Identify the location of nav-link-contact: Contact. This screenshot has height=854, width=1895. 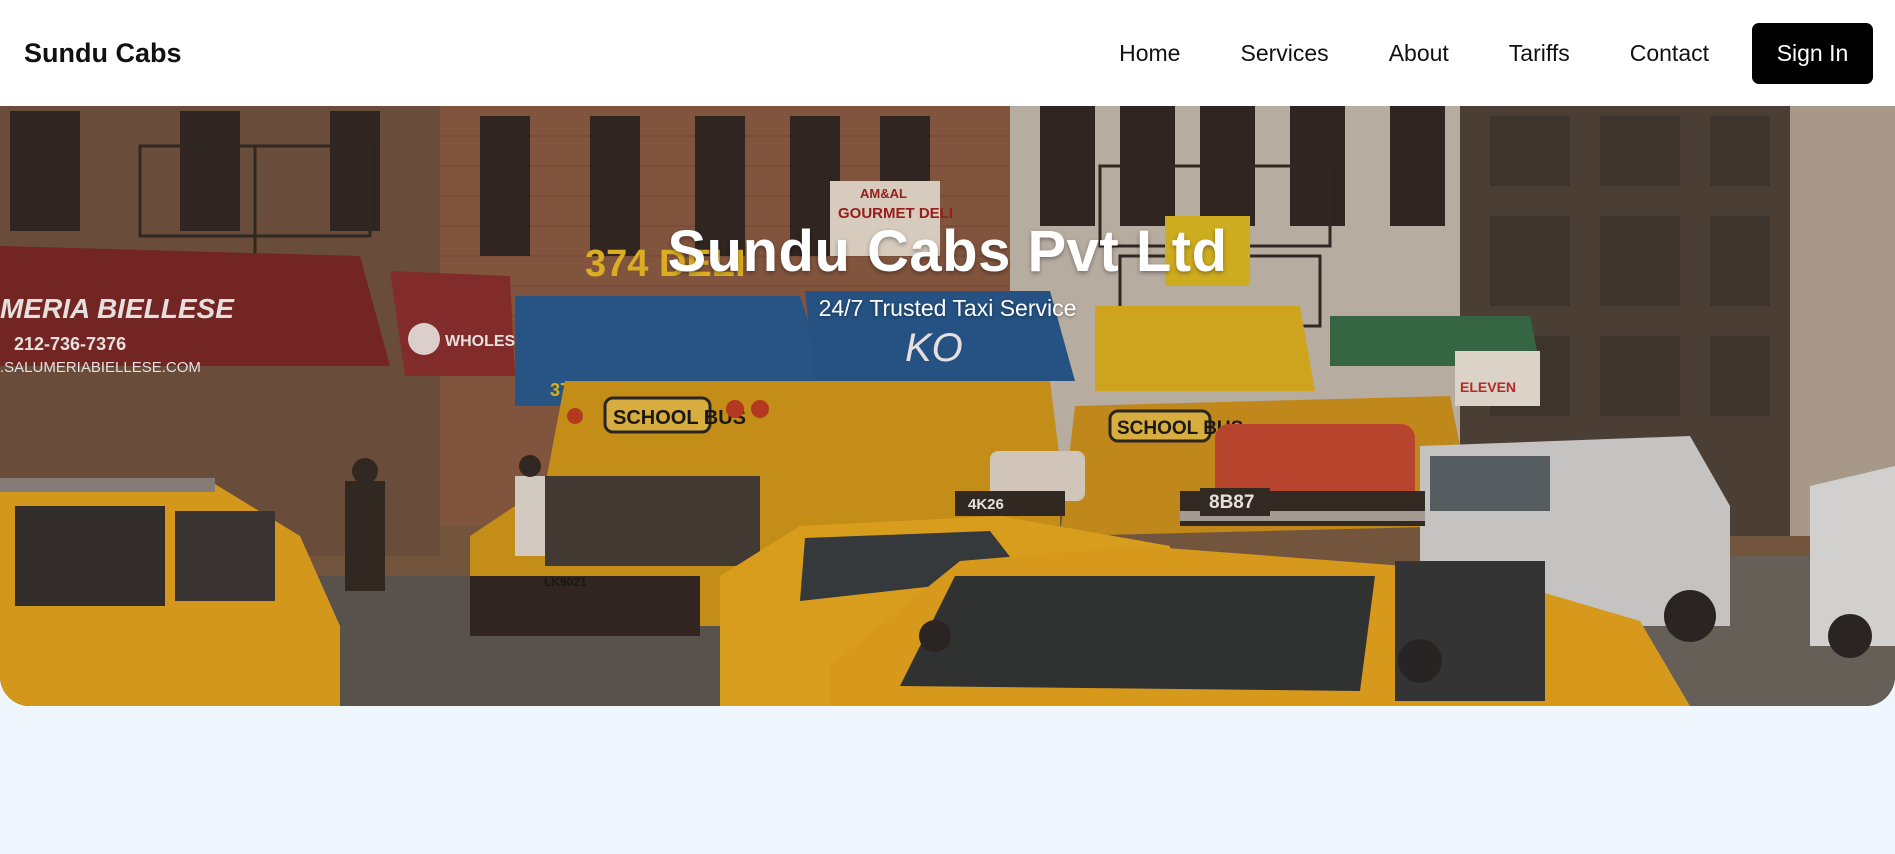
(1669, 53).